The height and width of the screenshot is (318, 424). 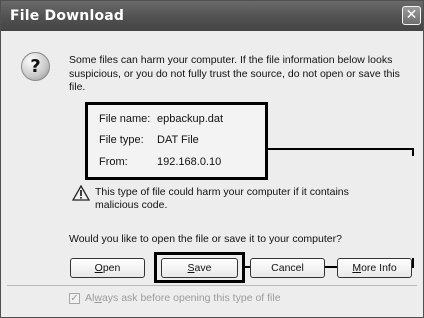 I want to click on open-button: Open, so click(x=107, y=268).